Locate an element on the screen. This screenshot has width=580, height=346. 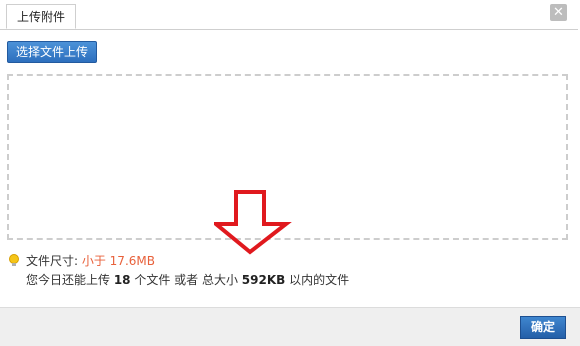
remaining-file-count: 18 is located at coordinates (122, 280).